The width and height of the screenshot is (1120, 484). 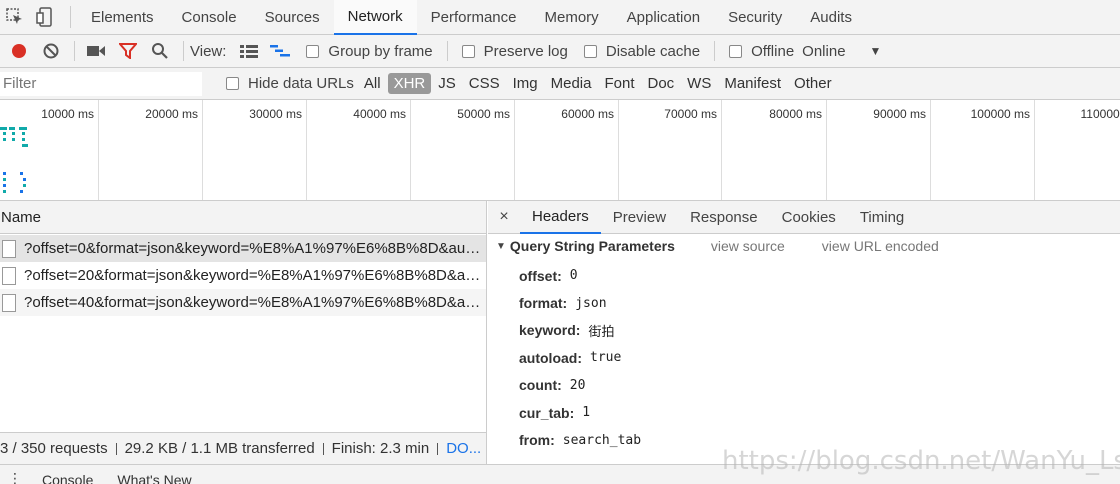 I want to click on timeline-tick: 110000 ms, so click(x=1077, y=150).